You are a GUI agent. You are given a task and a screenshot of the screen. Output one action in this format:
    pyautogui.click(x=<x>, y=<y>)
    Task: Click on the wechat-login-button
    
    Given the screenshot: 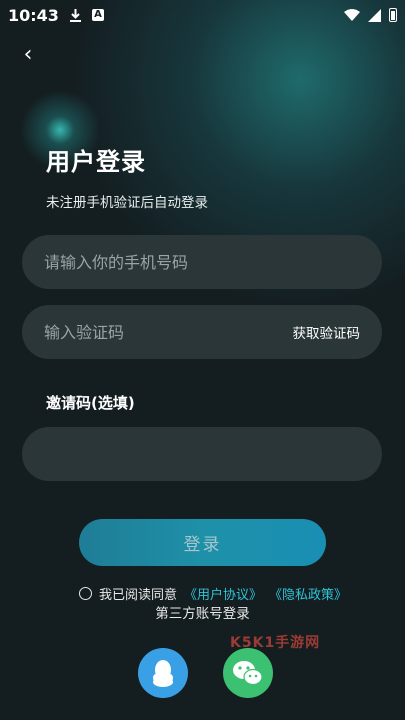 What is the action you would take?
    pyautogui.click(x=248, y=673)
    